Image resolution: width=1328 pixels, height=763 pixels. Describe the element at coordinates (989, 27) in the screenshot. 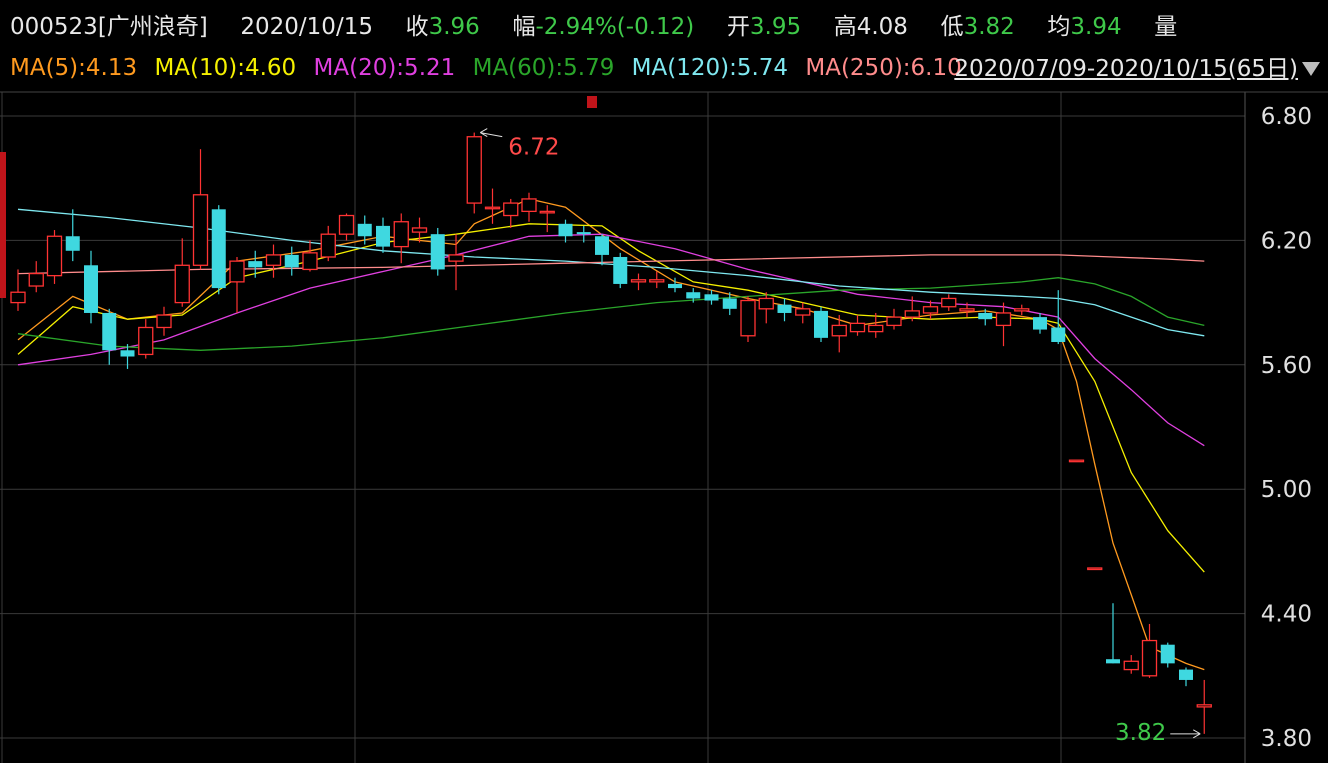

I see `low-value: 3.82` at that location.